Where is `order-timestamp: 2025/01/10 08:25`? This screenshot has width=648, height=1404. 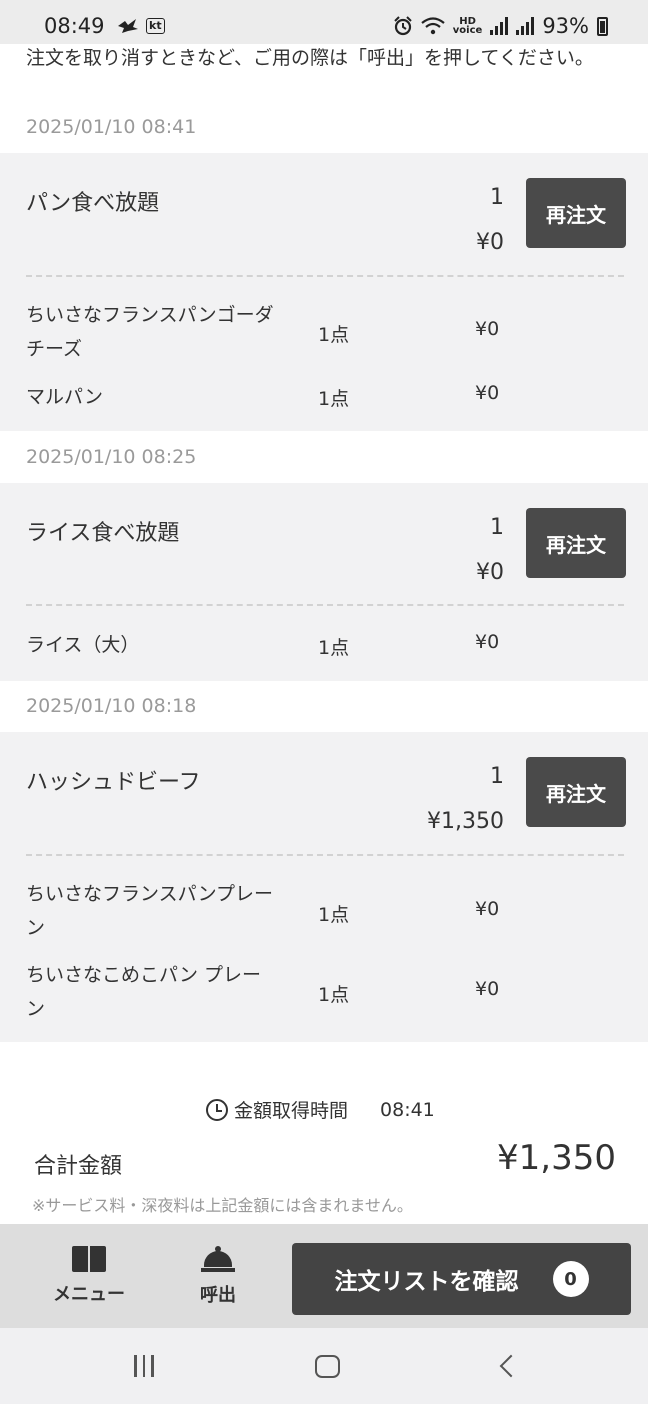
order-timestamp: 2025/01/10 08:25 is located at coordinates (111, 457).